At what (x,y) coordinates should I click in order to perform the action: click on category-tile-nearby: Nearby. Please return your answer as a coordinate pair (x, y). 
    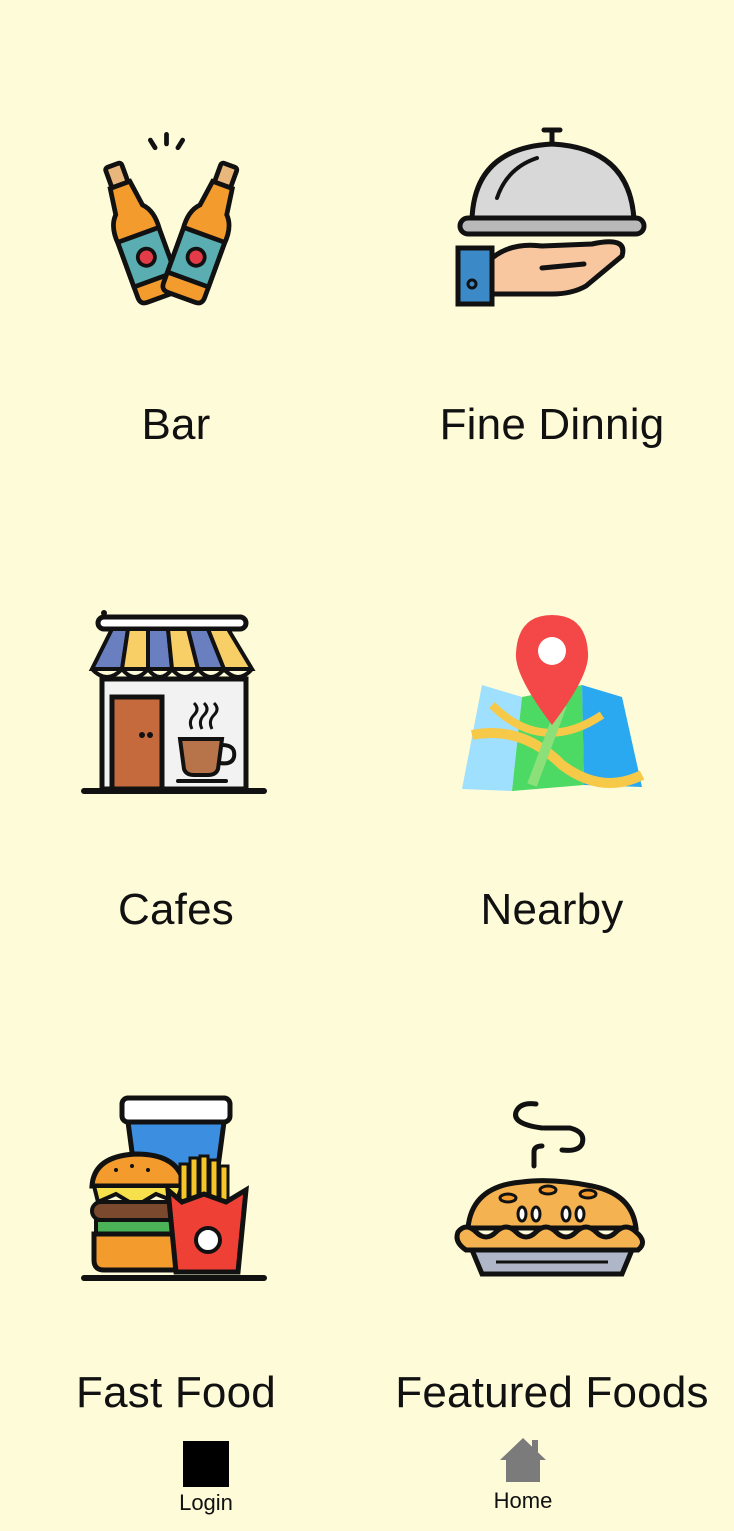
    Looking at the image, I should click on (552, 815).